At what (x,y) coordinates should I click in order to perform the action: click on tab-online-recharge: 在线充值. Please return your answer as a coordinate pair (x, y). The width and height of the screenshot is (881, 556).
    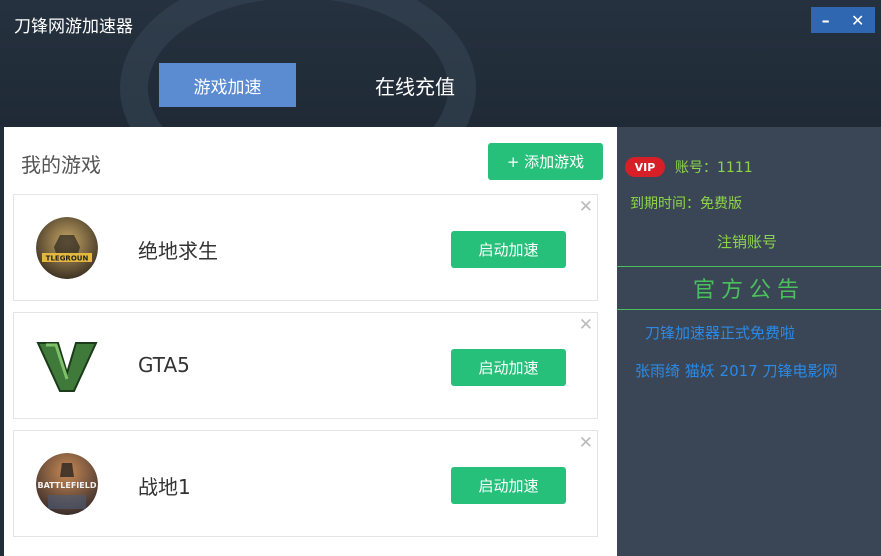
    Looking at the image, I should click on (415, 85).